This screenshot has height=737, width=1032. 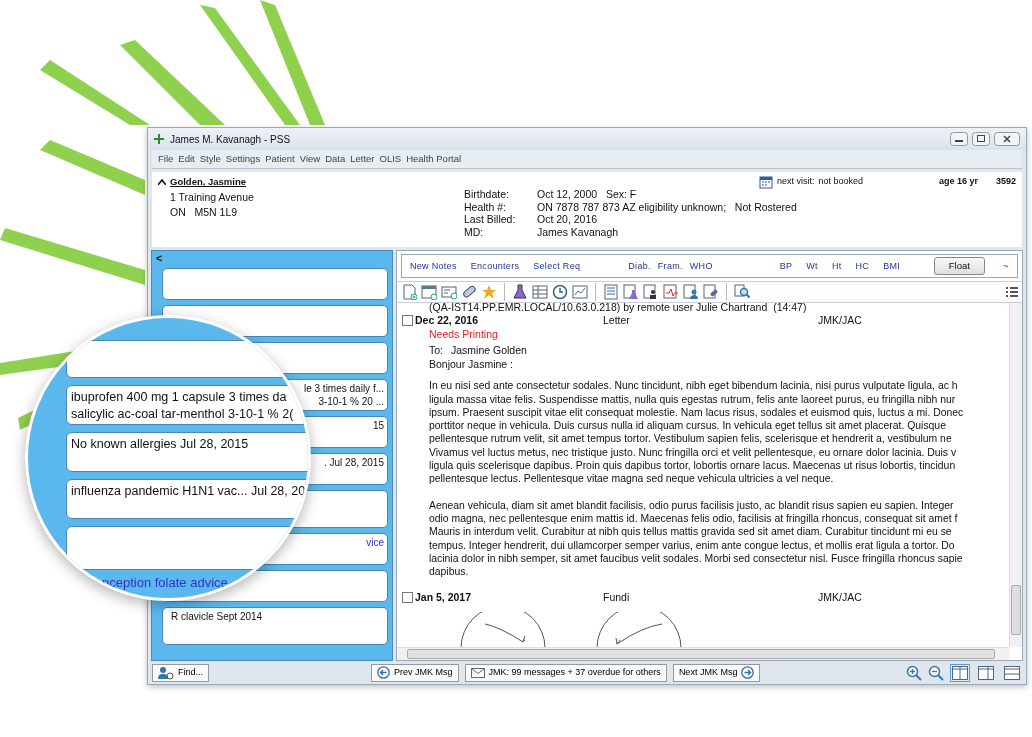 I want to click on float-button: Float, so click(x=959, y=266).